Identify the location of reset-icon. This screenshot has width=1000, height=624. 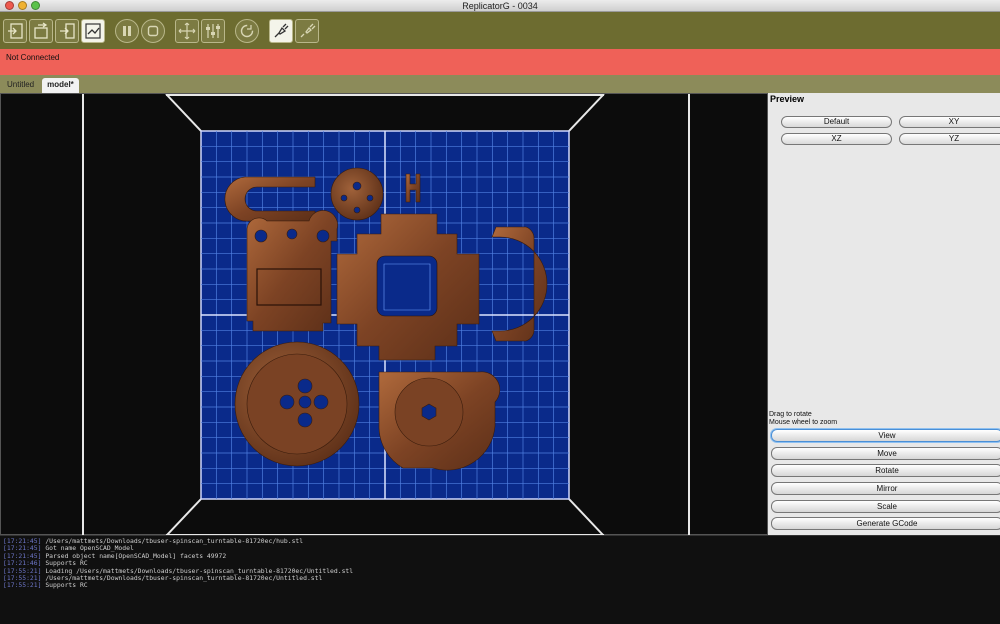
(247, 30).